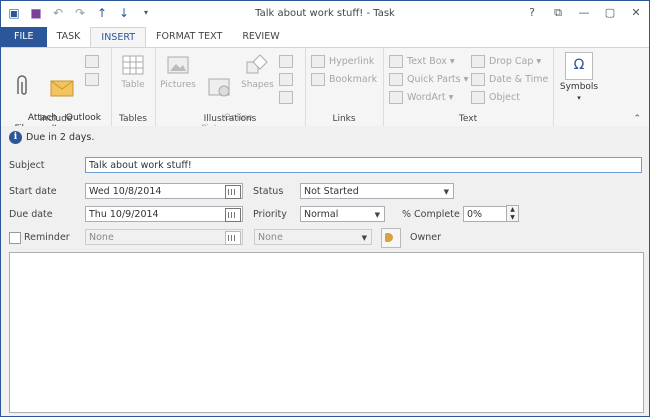 The height and width of the screenshot is (417, 650). What do you see at coordinates (434, 79) in the screenshot?
I see `quick-parts-label: Quick Parts` at bounding box center [434, 79].